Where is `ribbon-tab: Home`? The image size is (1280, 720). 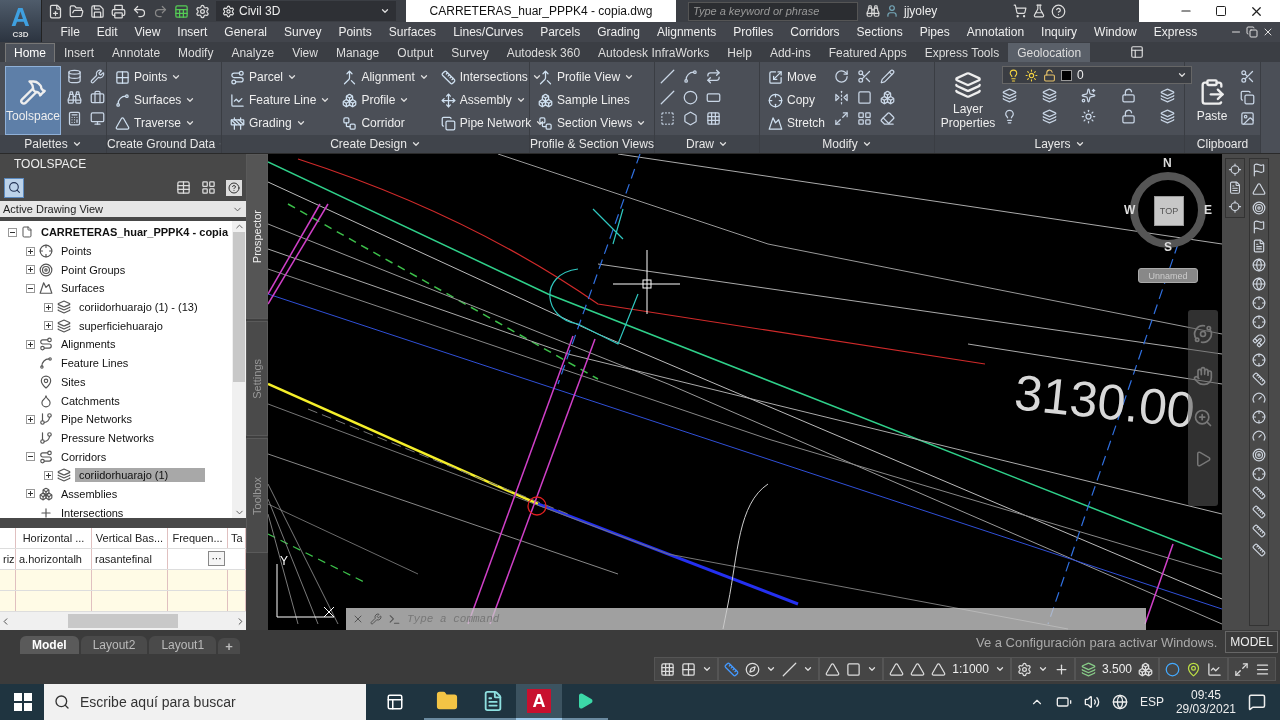
ribbon-tab: Home is located at coordinates (30, 52).